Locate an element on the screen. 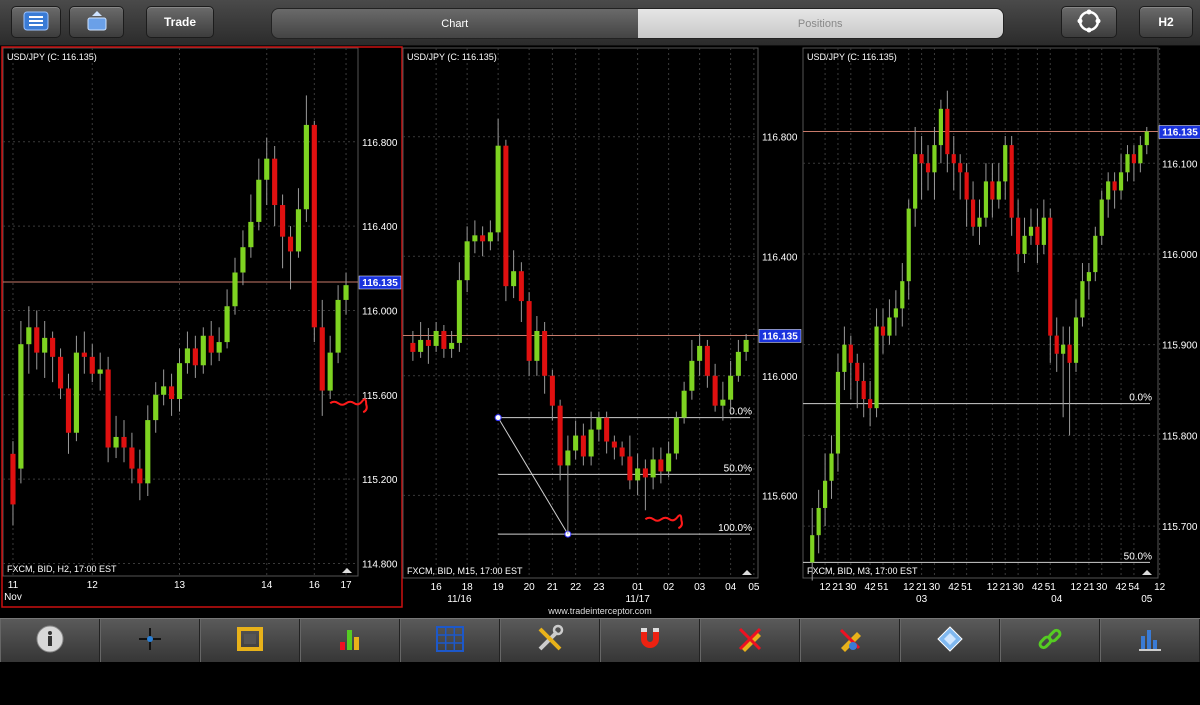 The height and width of the screenshot is (705, 1200). frame-icon is located at coordinates (250, 641).